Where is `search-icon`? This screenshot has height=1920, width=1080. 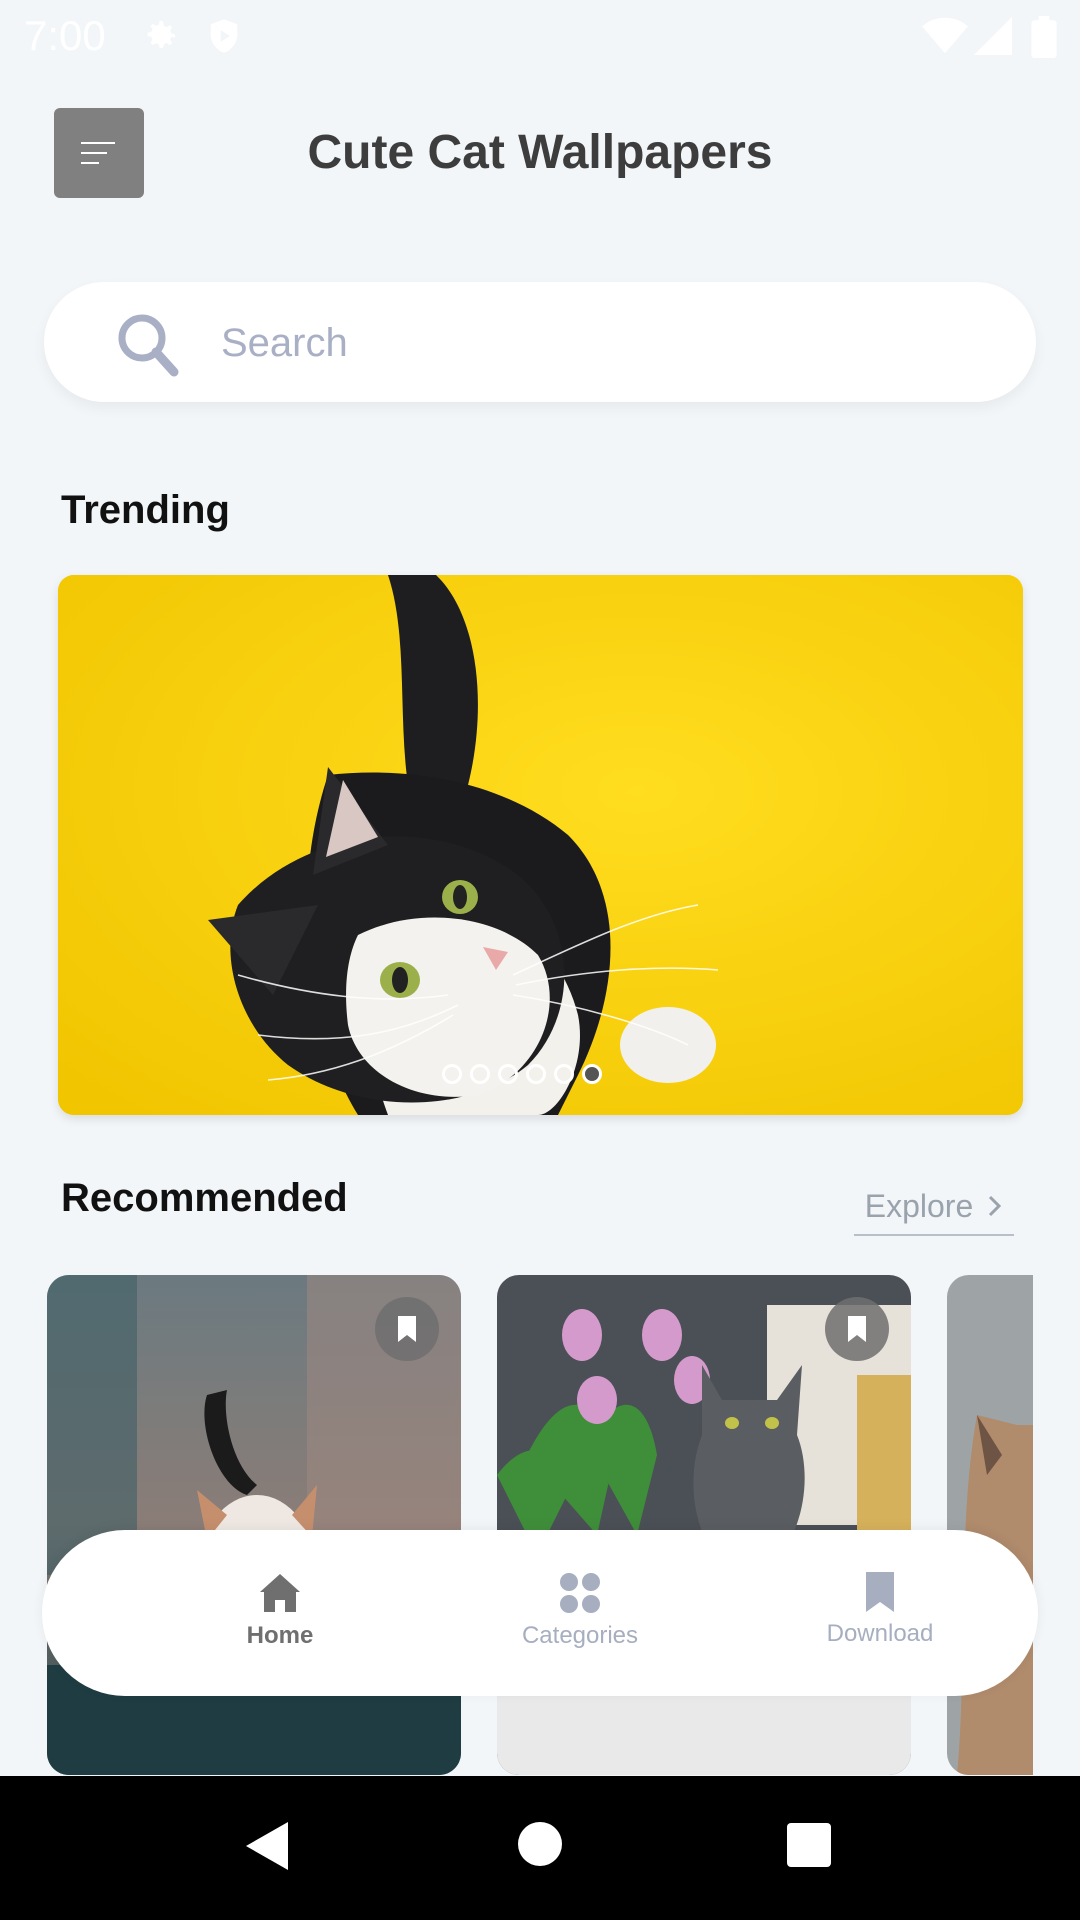 search-icon is located at coordinates (148, 345).